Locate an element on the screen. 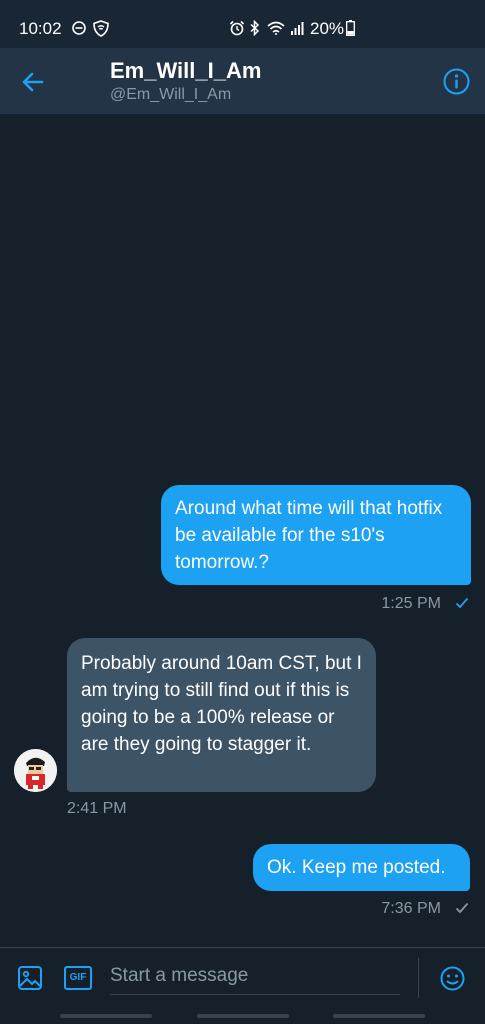 The width and height of the screenshot is (485, 1024). message-composer: GIF is located at coordinates (242, 977).